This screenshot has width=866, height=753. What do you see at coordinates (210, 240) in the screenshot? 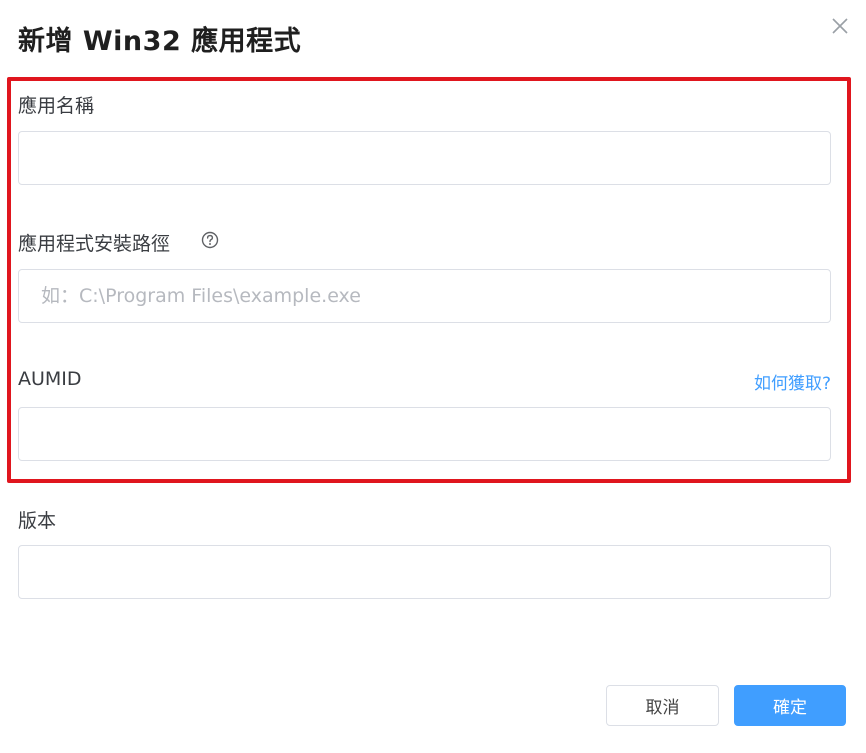
I see `question-circle-icon` at bounding box center [210, 240].